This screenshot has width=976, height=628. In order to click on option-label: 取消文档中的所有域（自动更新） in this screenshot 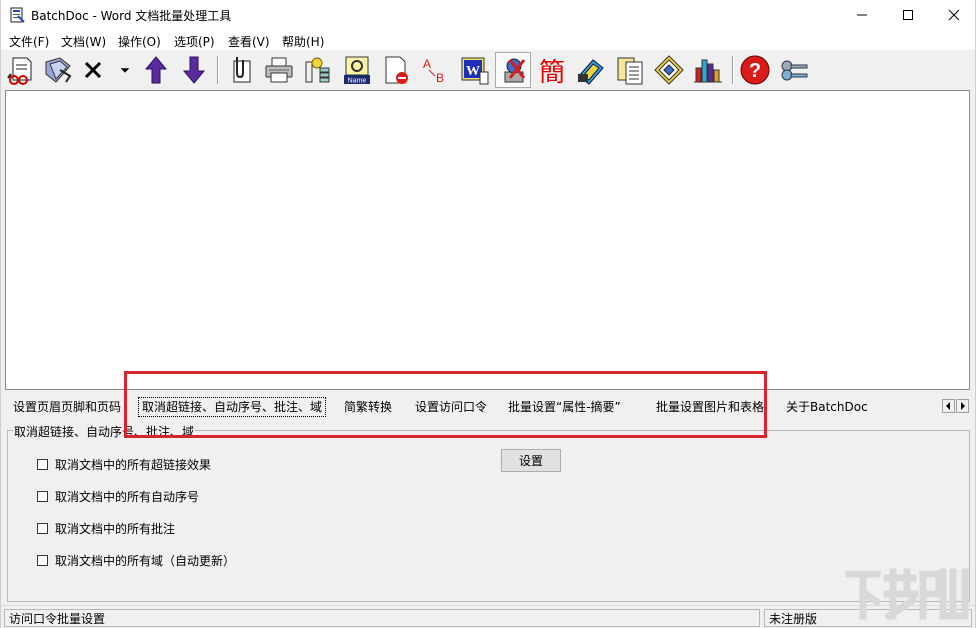, I will do `click(145, 560)`.